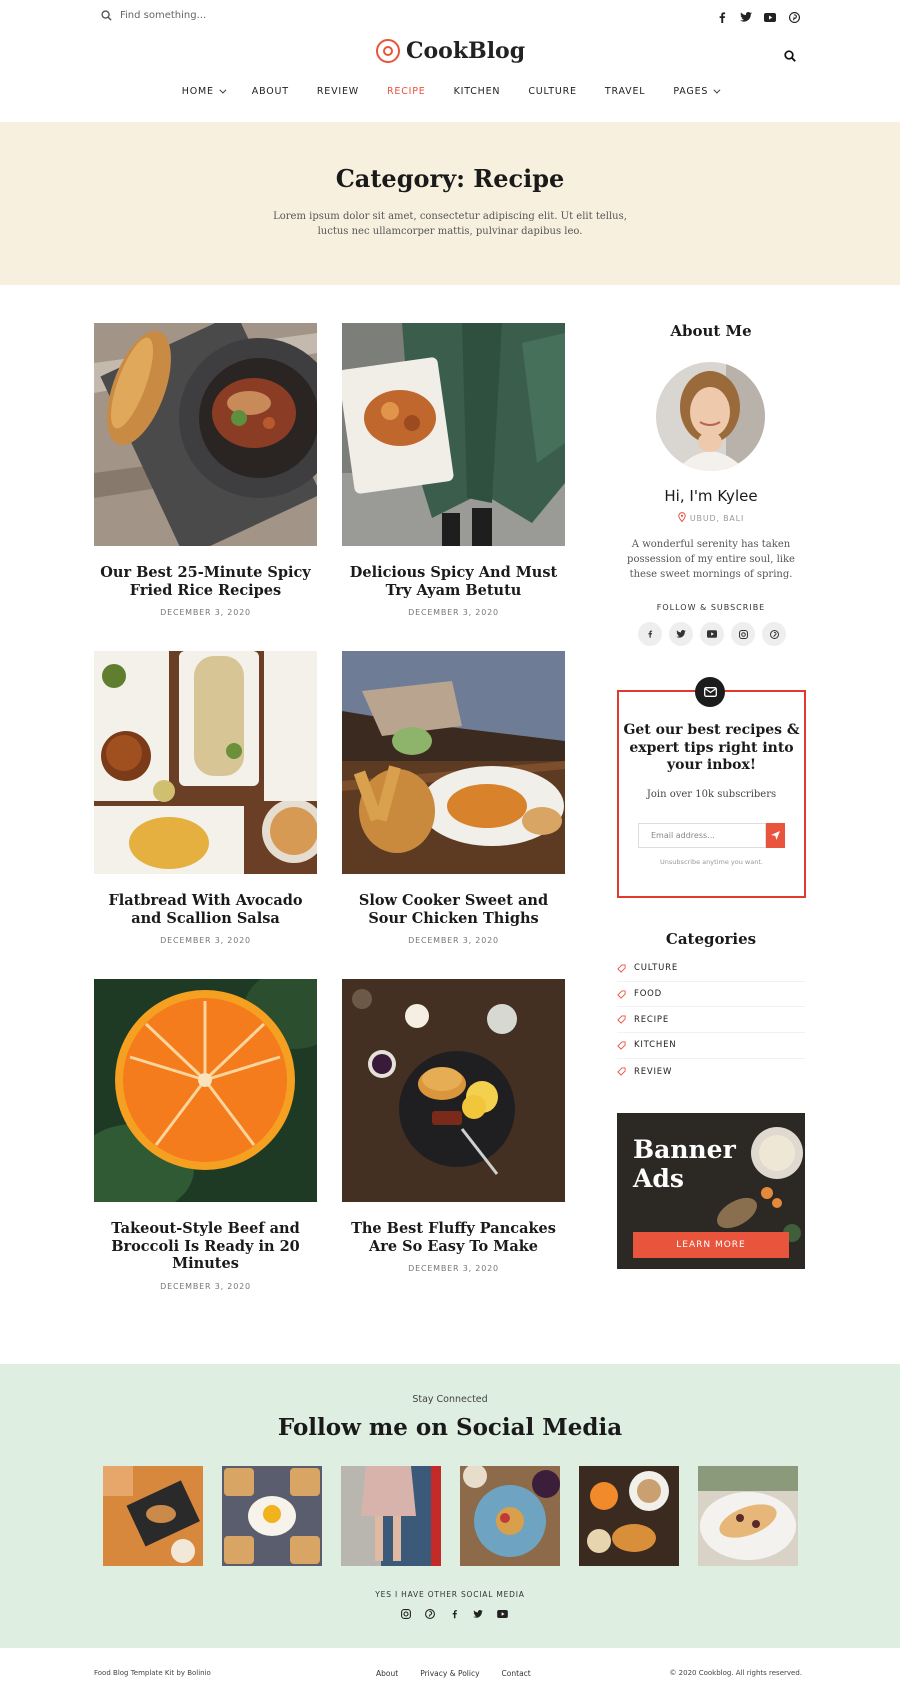  Describe the element at coordinates (270, 91) in the screenshot. I see `nav-item-about: ABOUT` at that location.